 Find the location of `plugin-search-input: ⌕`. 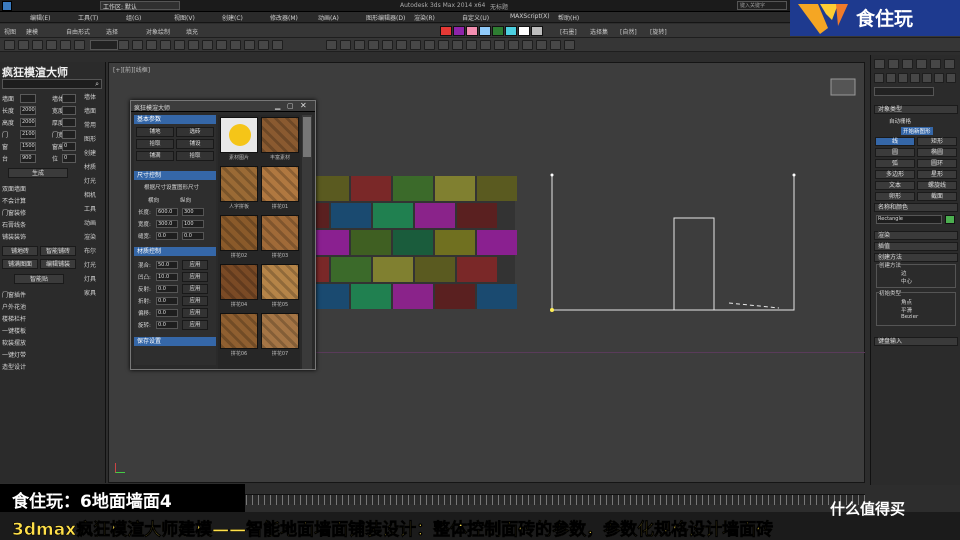

plugin-search-input: ⌕ is located at coordinates (52, 84).